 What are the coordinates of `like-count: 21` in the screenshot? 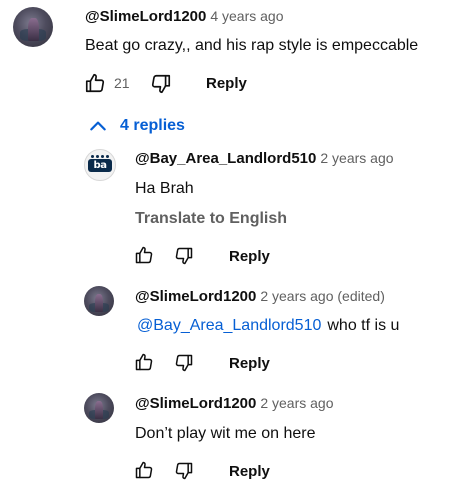 It's located at (122, 83).